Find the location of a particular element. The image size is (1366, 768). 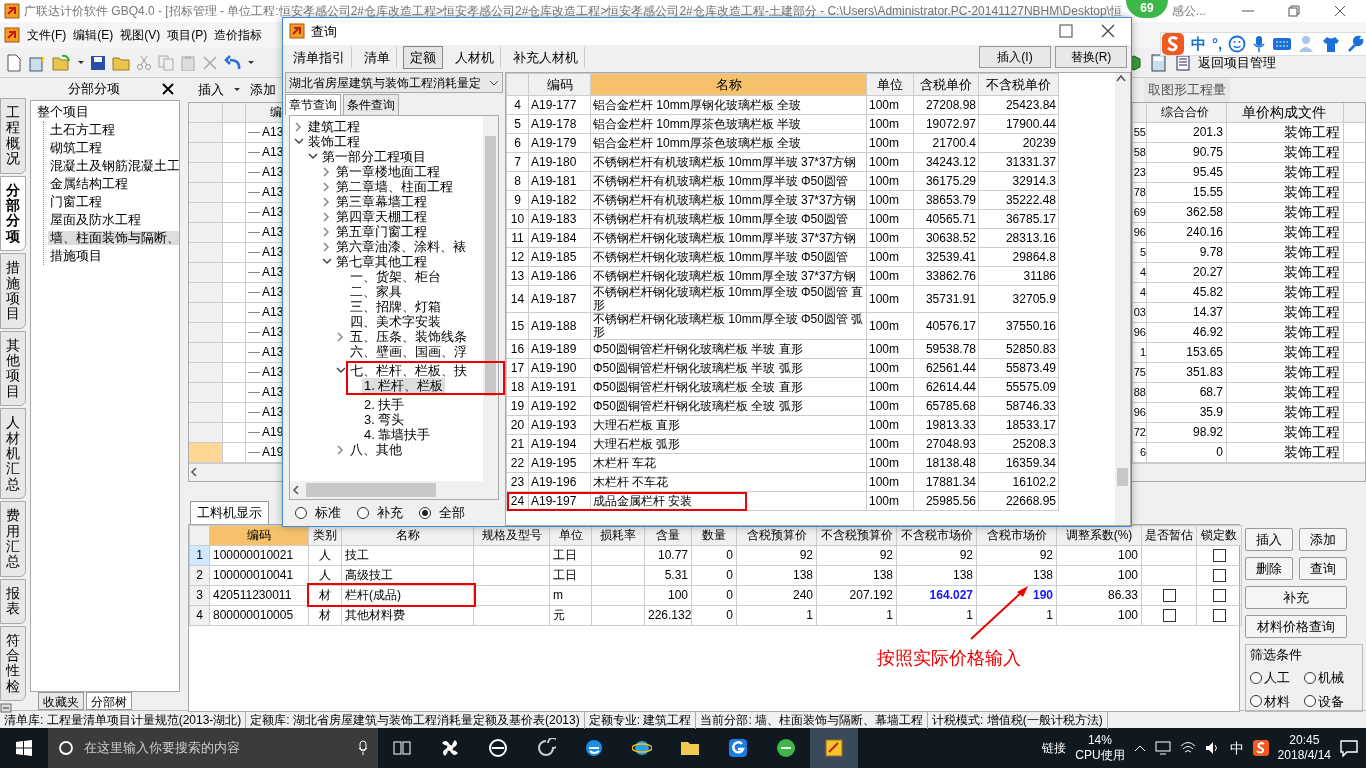

restore-icon is located at coordinates (1294, 11).